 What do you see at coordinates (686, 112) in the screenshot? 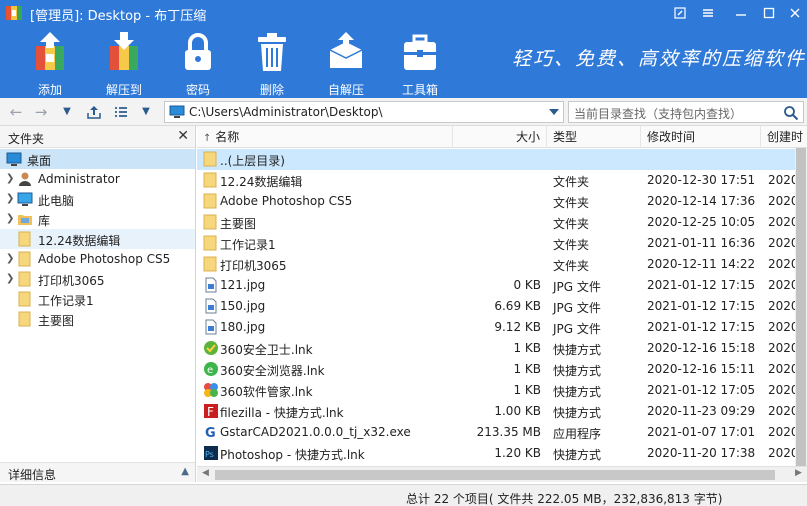
I see `search-input: 当前目录查找（支持包内查找）` at bounding box center [686, 112].